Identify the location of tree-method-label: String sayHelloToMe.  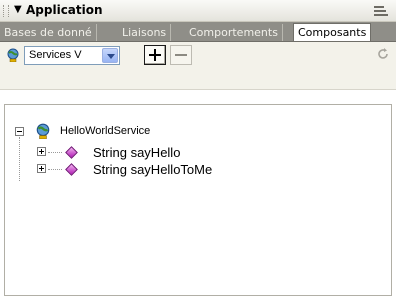
(153, 169).